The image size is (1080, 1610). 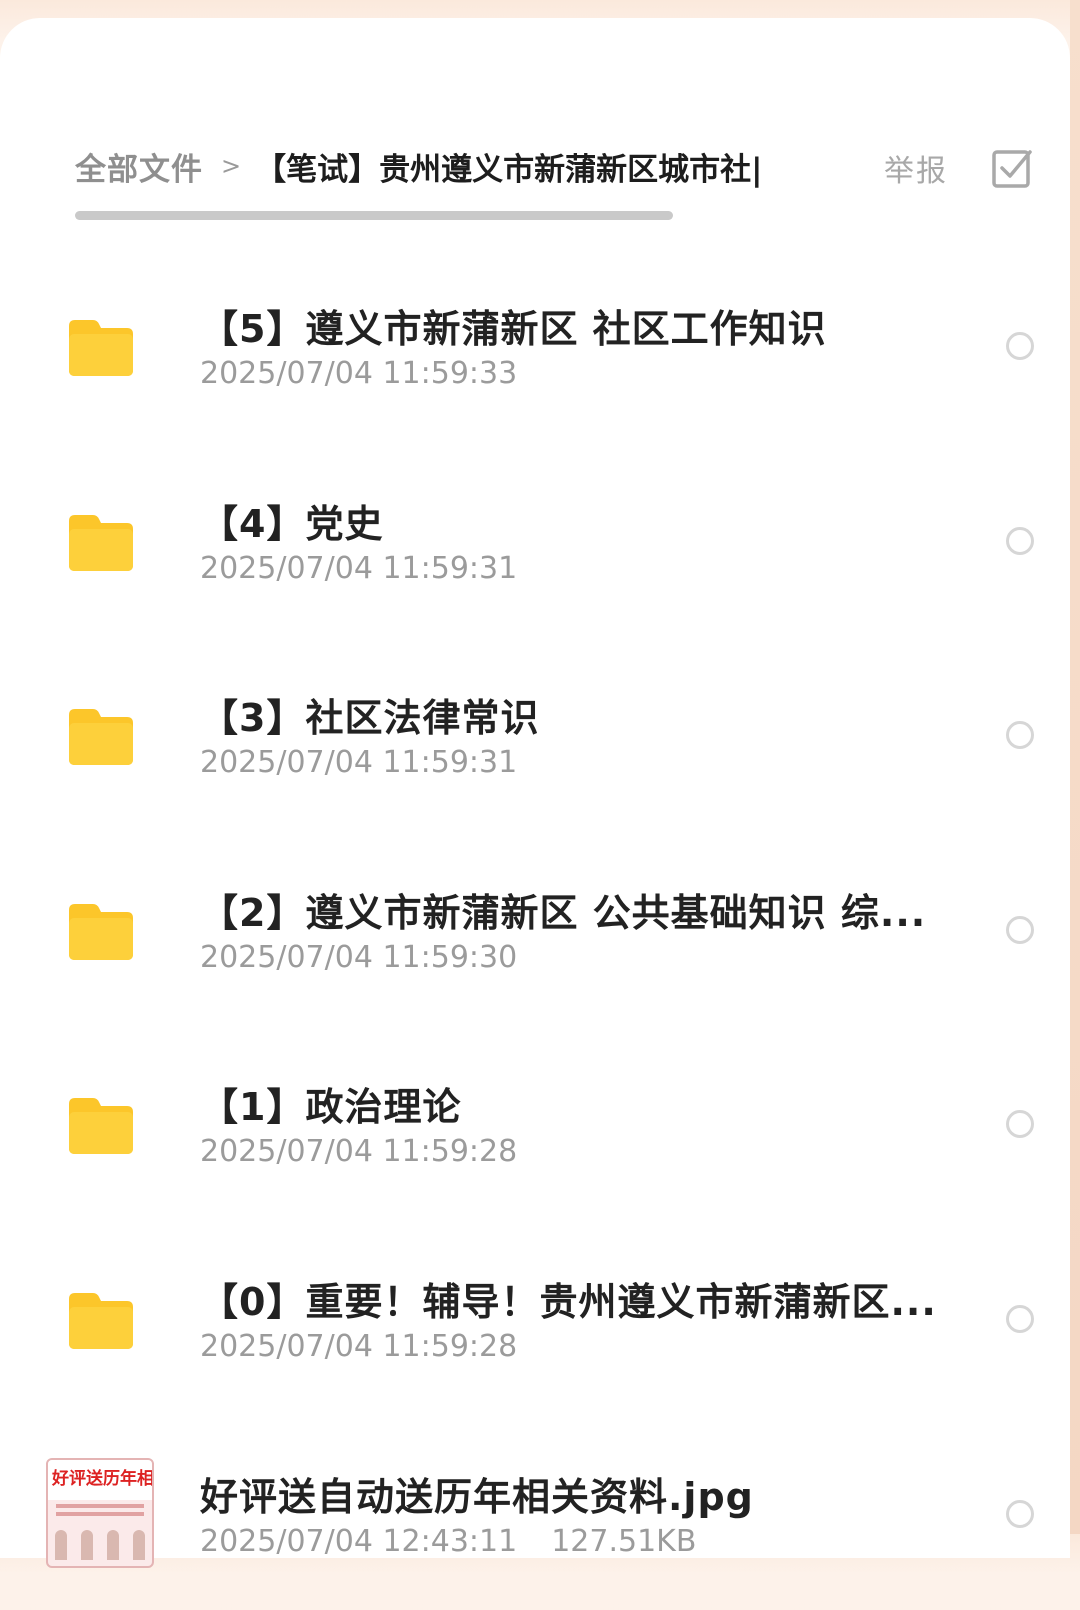 I want to click on file-meta: 2025/07/04 11:59:30, so click(x=358, y=957).